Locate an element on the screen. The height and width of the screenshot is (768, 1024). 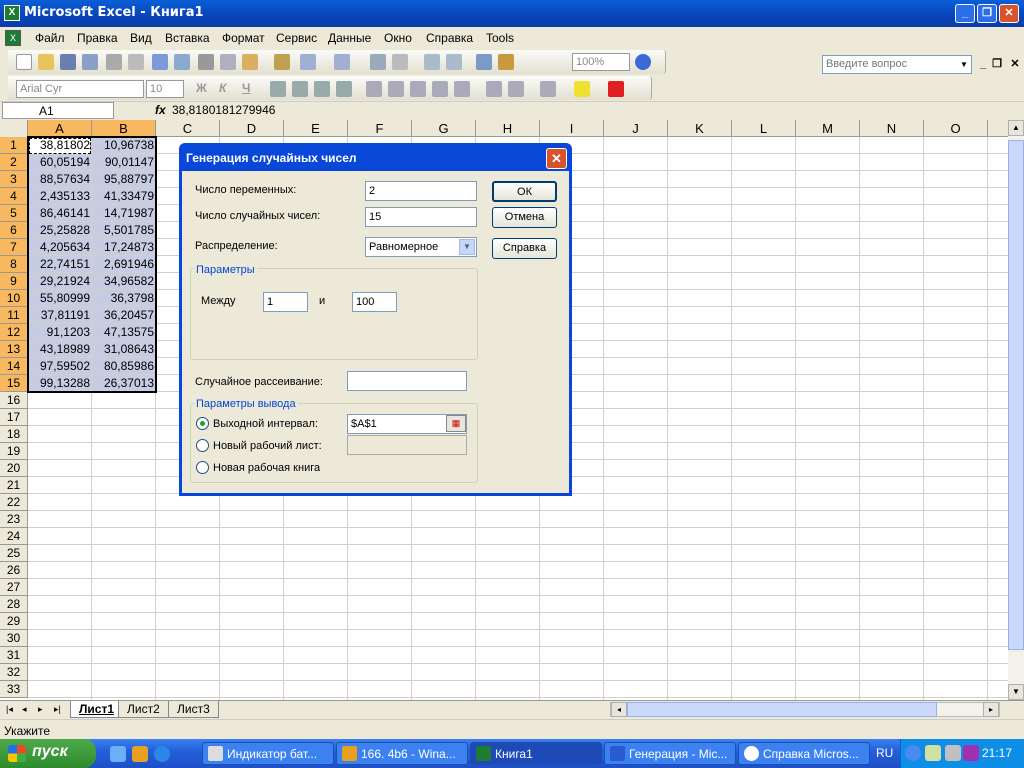
distribution-select: Равномерное ▼ is located at coordinates (421, 247).